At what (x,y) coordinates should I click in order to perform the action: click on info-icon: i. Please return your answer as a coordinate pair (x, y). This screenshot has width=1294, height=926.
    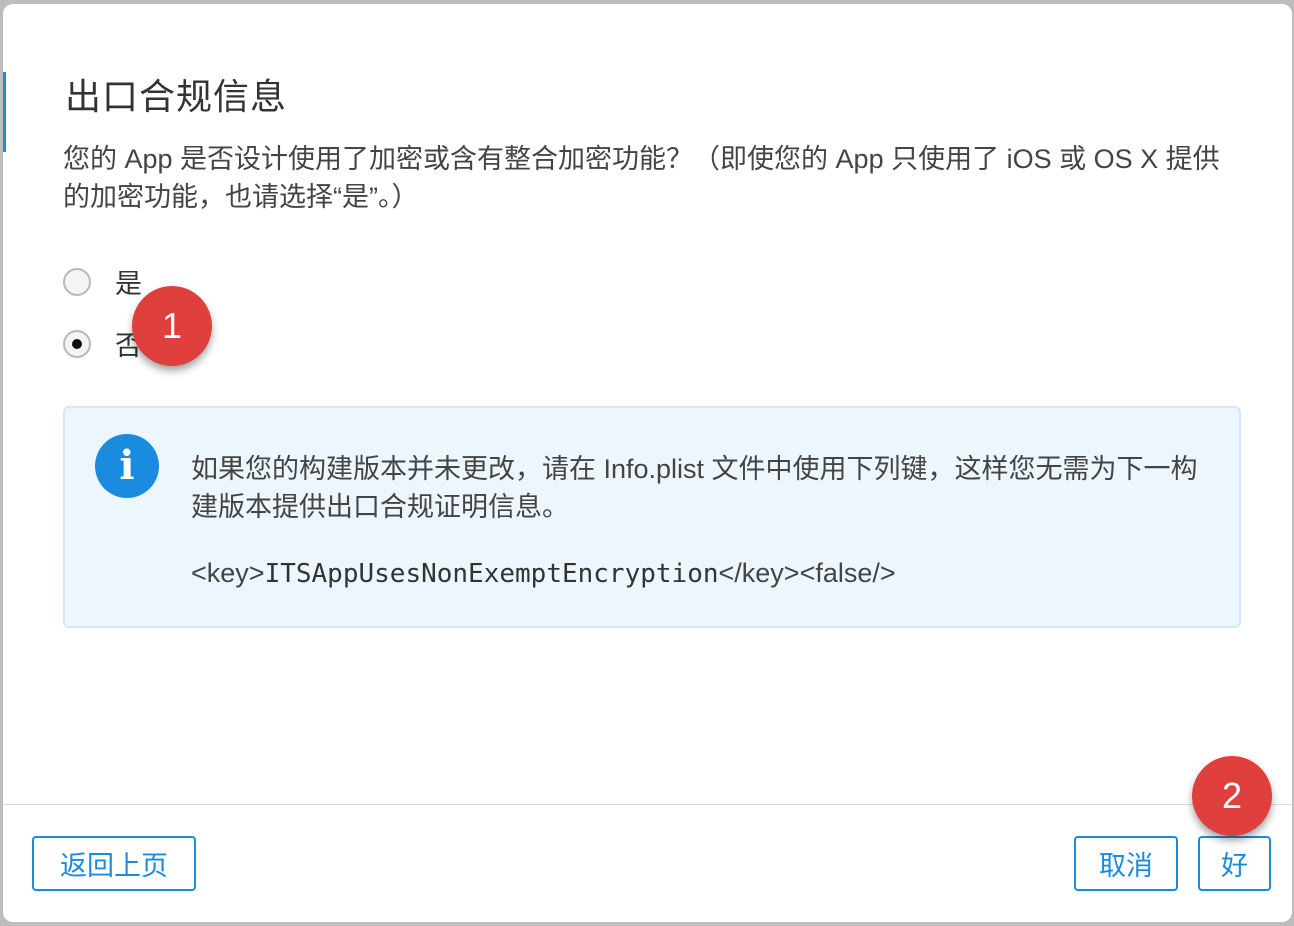
    Looking at the image, I should click on (127, 466).